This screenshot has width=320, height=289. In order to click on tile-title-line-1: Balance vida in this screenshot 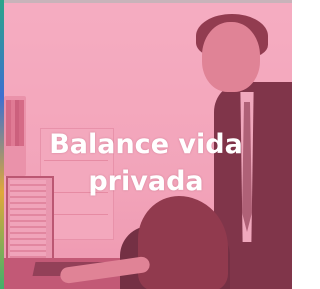, I will do `click(146, 144)`.